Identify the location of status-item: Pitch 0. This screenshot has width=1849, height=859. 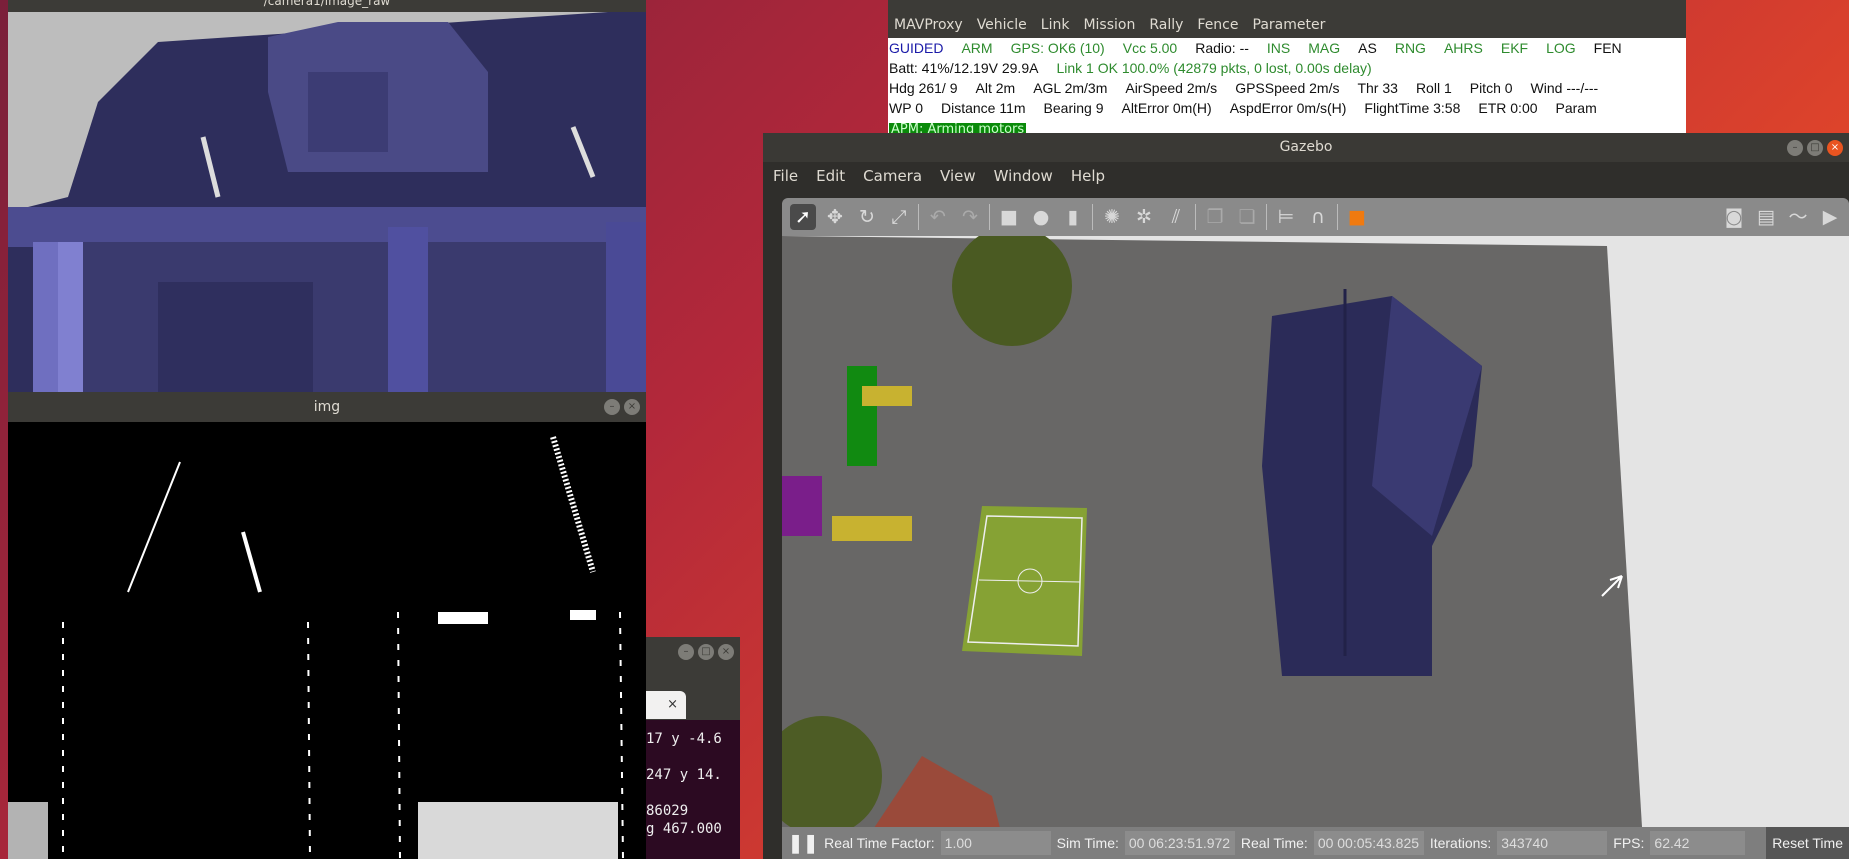
(1491, 88).